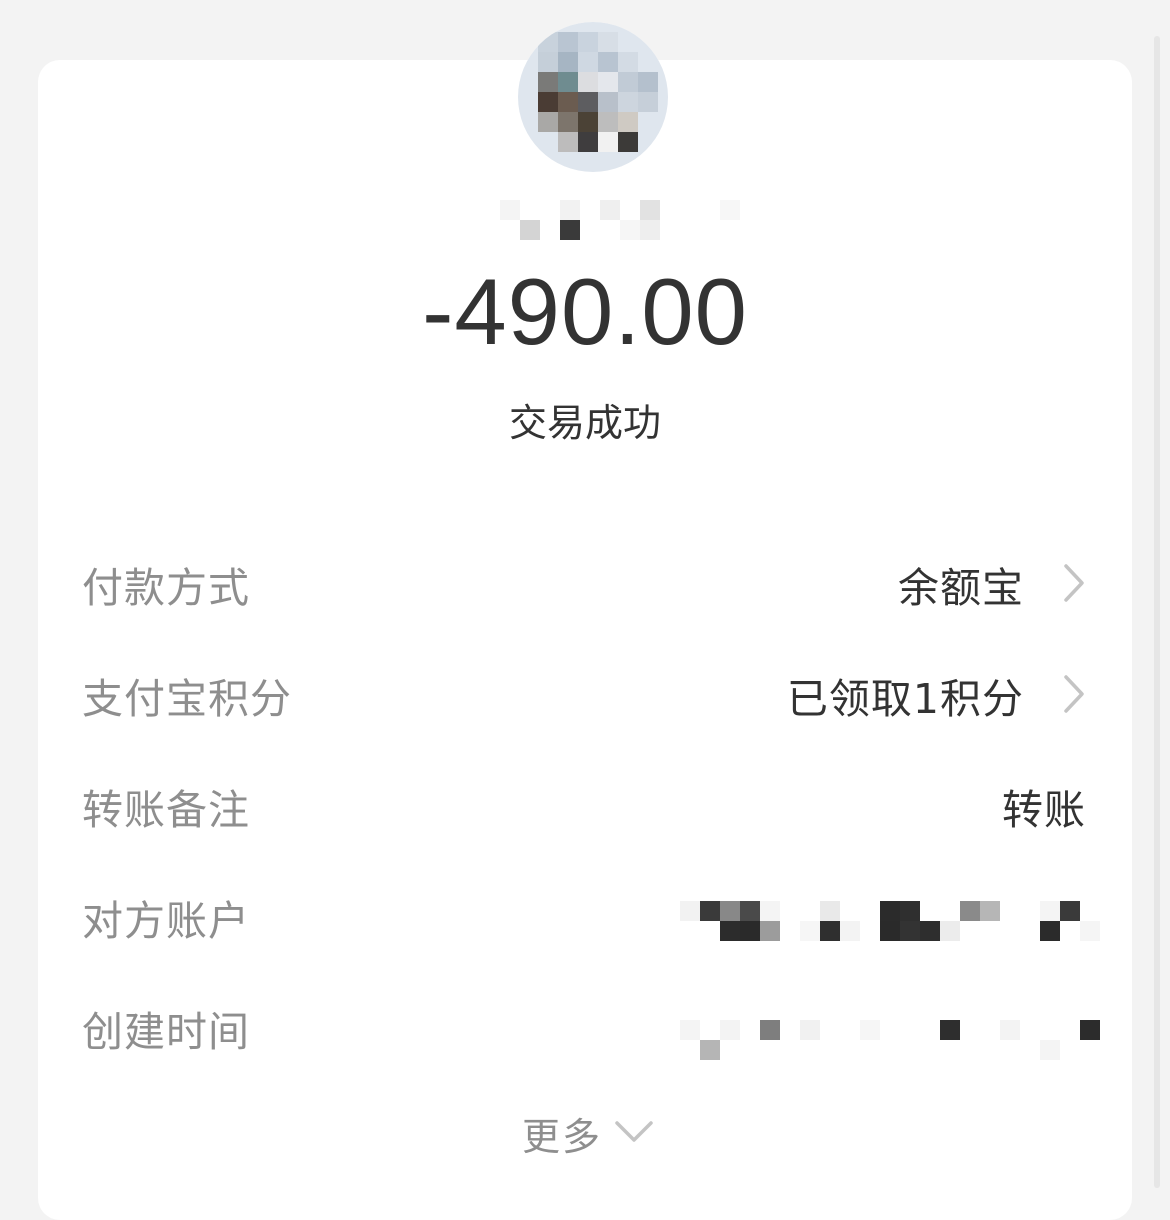  I want to click on detail-row-points: 支付宝积分 已领取1积分, so click(584, 692).